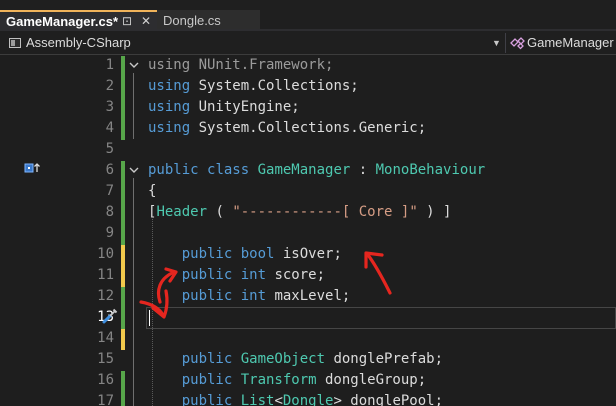 Image resolution: width=616 pixels, height=406 pixels. What do you see at coordinates (78, 42) in the screenshot?
I see `project-label: Assembly-CSharp` at bounding box center [78, 42].